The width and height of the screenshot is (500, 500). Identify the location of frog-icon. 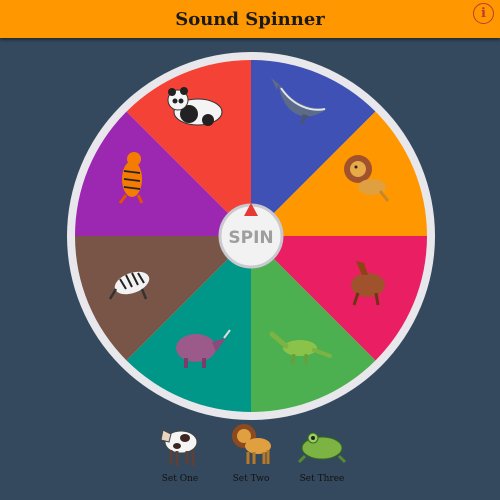
(322, 448).